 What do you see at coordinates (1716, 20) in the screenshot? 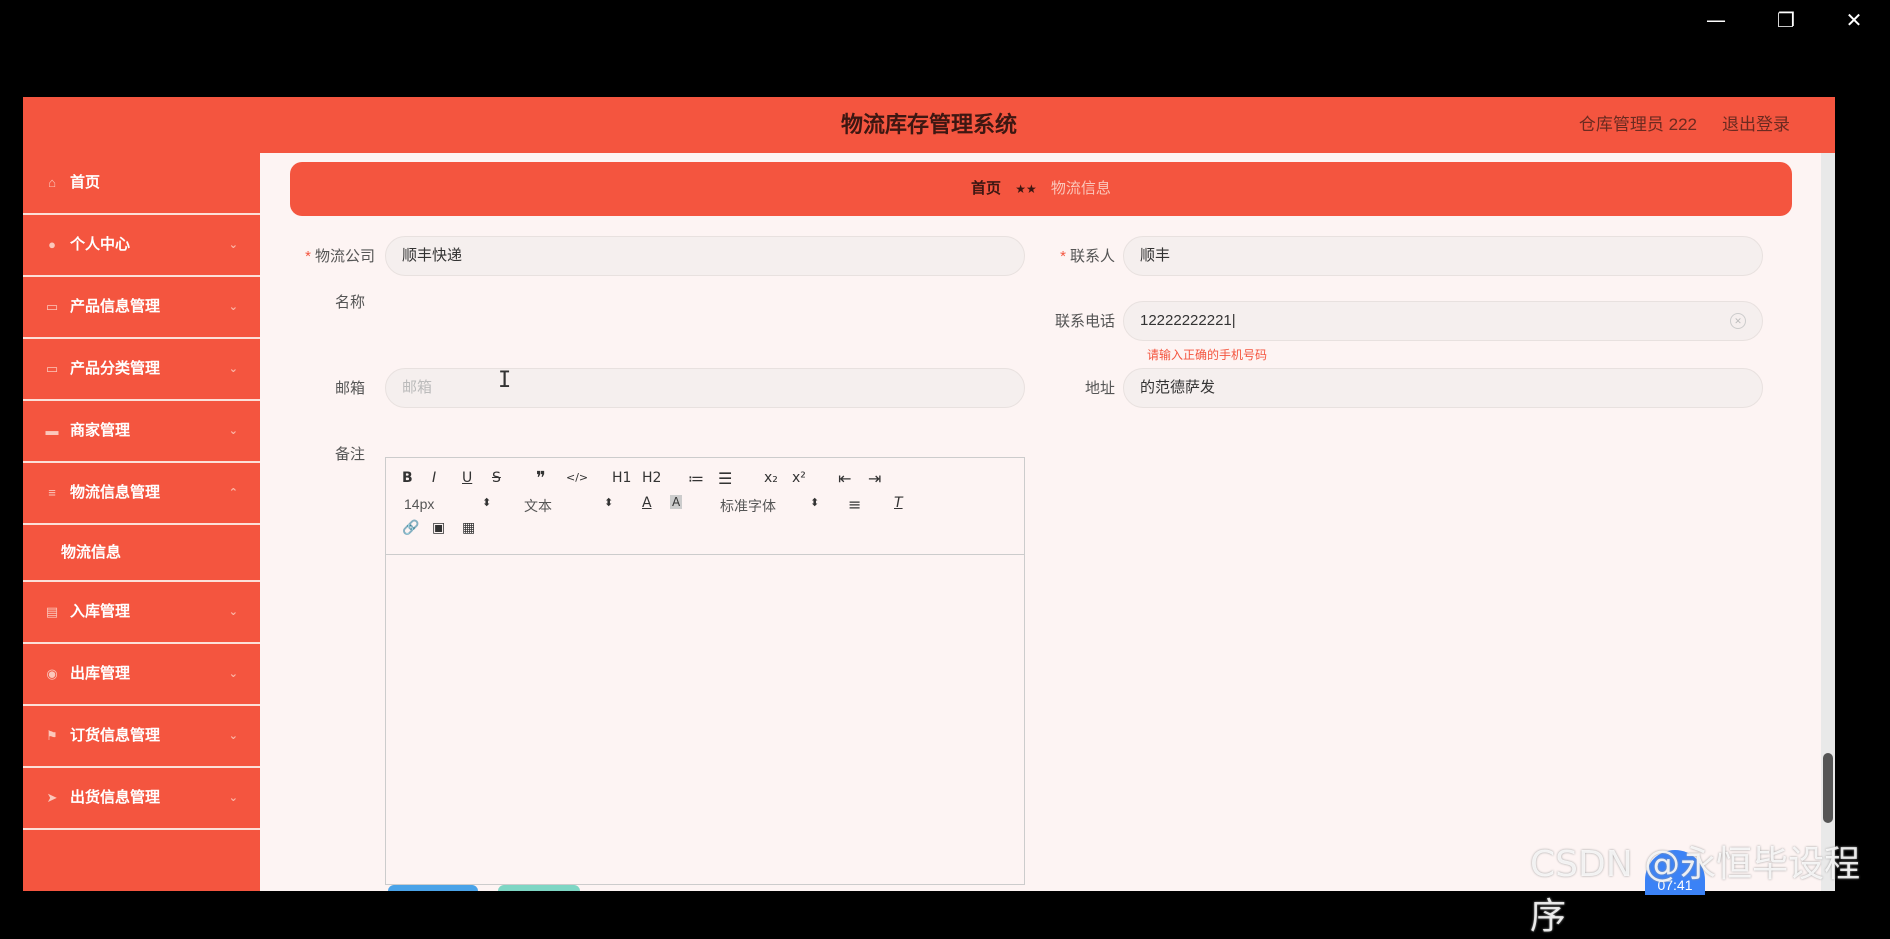
I see `minimize-icon: —` at bounding box center [1716, 20].